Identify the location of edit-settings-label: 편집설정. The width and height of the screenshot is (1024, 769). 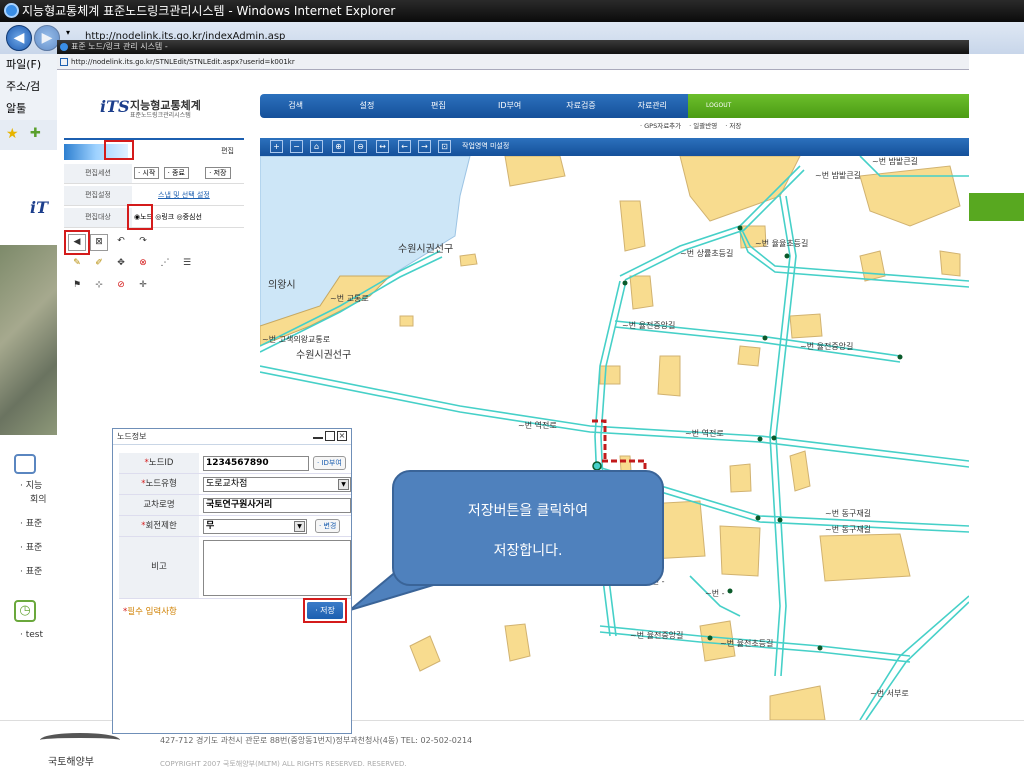
(98, 195).